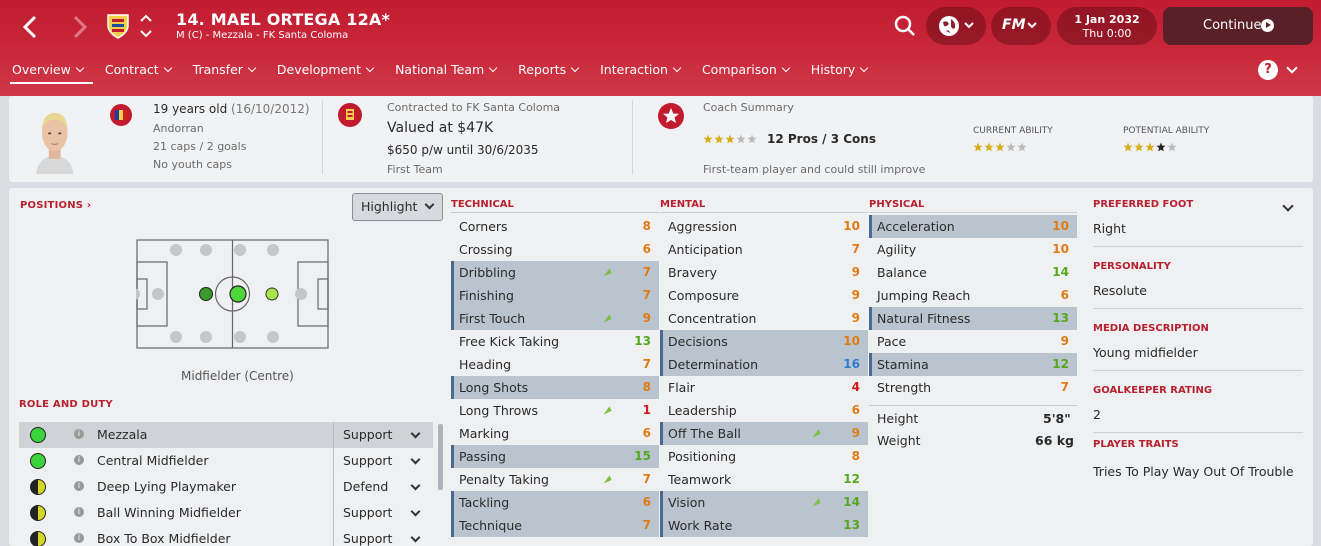 The height and width of the screenshot is (546, 1321). What do you see at coordinates (764, 479) in the screenshot?
I see `attribute-row: Teamwork 12` at bounding box center [764, 479].